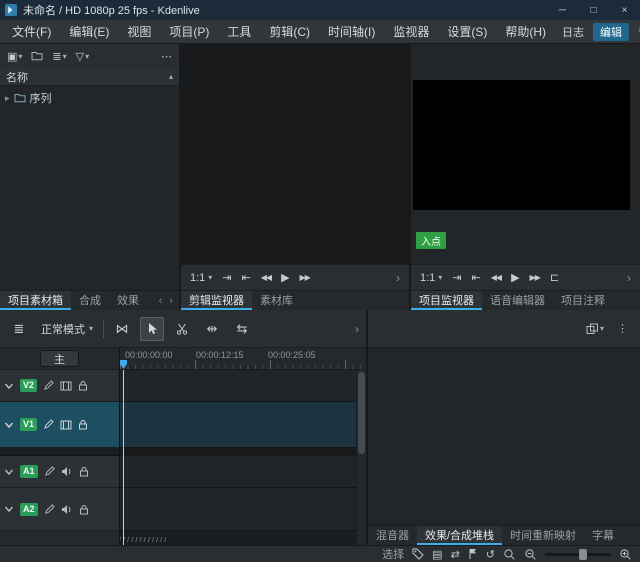  Describe the element at coordinates (530, 554) in the screenshot. I see `zoom-out-button` at that location.